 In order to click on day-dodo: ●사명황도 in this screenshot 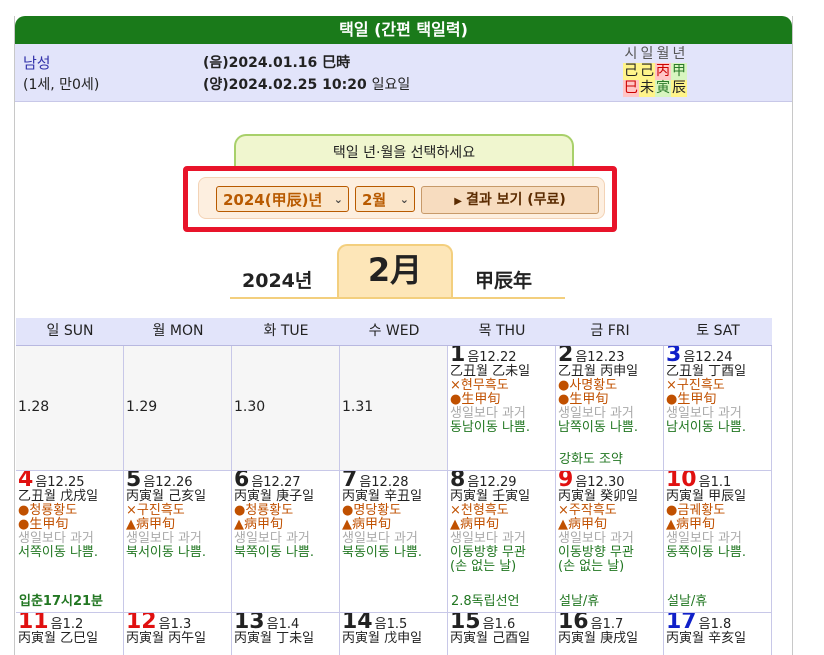, I will do `click(588, 385)`.